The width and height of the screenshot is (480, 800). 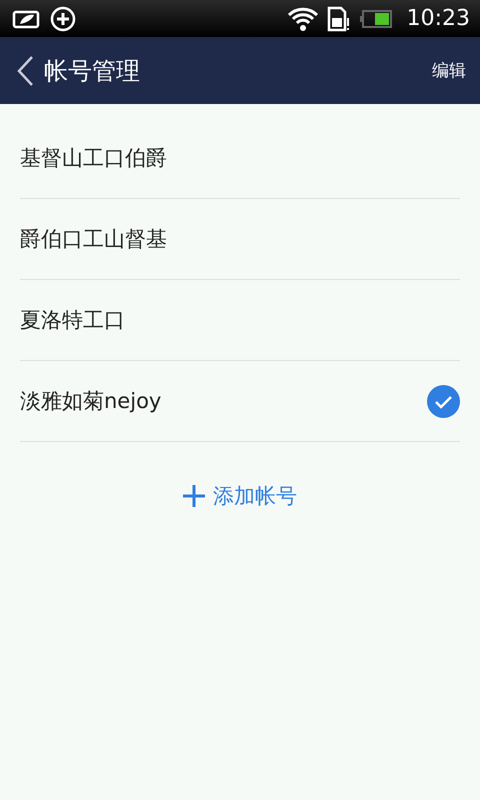 What do you see at coordinates (338, 19) in the screenshot?
I see `sim-card-icon` at bounding box center [338, 19].